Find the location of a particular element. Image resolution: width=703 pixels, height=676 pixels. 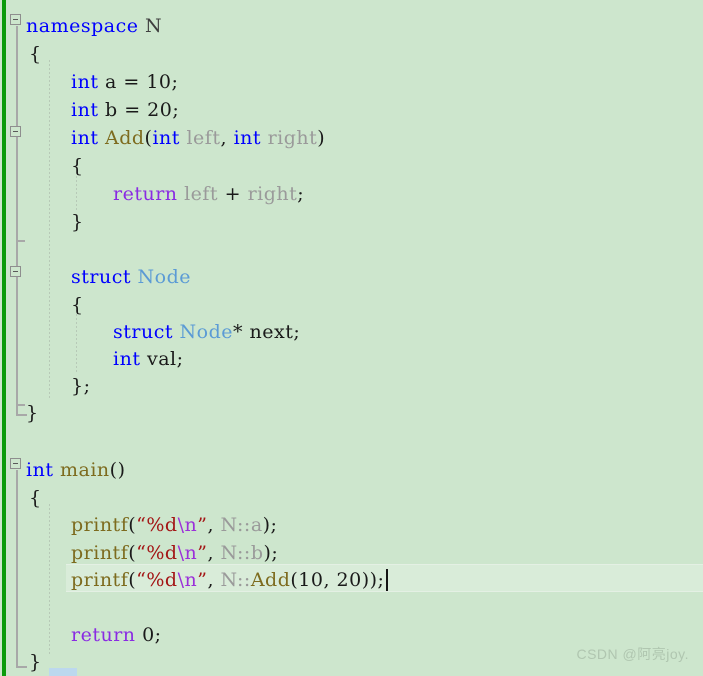

code-line-text: printf(“%d\n”, N::b); is located at coordinates (174, 553).